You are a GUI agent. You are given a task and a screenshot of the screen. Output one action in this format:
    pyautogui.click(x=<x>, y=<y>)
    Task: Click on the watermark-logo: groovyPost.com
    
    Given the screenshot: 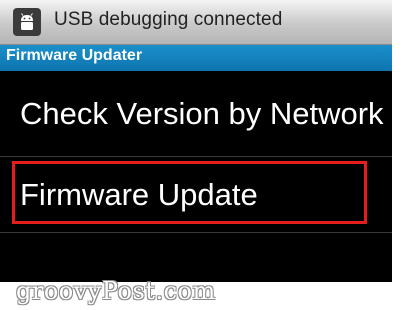 What is the action you would take?
    pyautogui.click(x=116, y=291)
    